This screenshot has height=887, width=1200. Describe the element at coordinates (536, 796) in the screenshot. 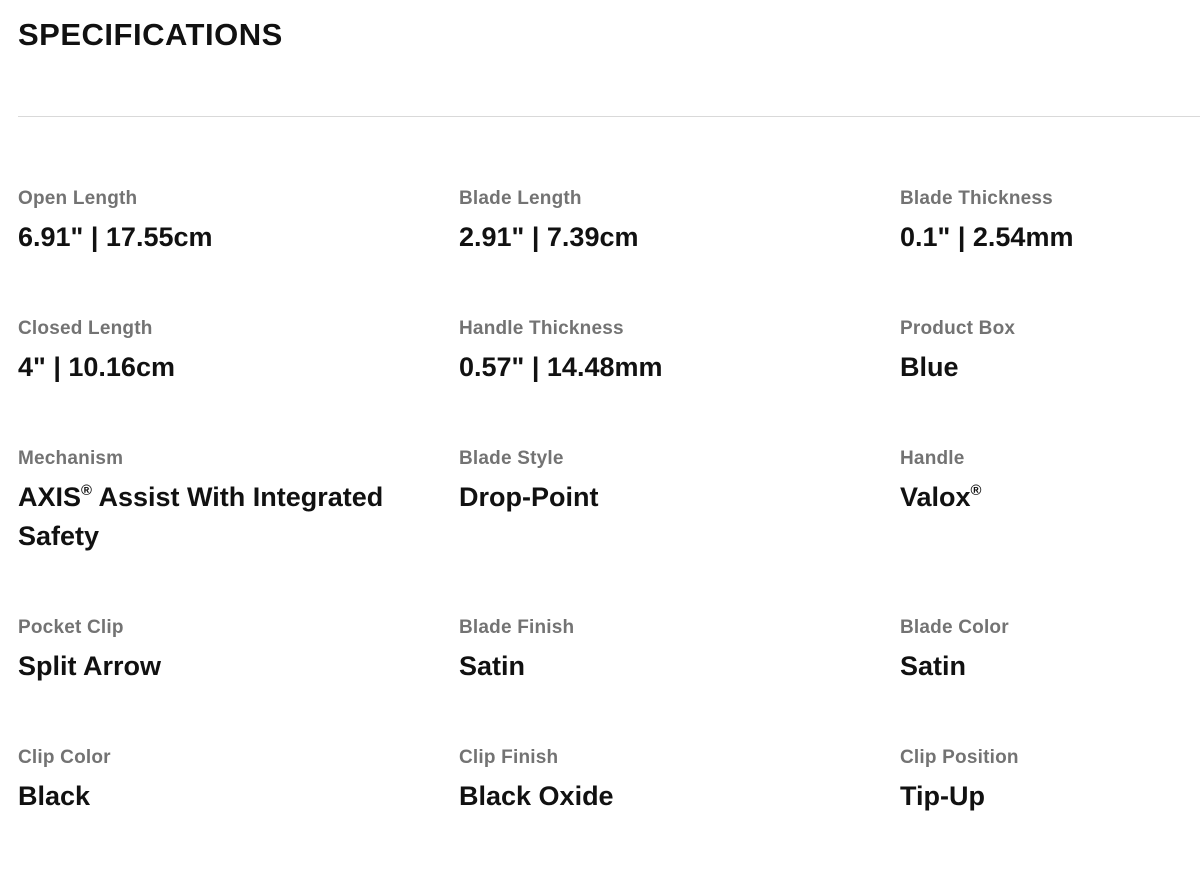

I see `spec-value: Black Oxide` at that location.